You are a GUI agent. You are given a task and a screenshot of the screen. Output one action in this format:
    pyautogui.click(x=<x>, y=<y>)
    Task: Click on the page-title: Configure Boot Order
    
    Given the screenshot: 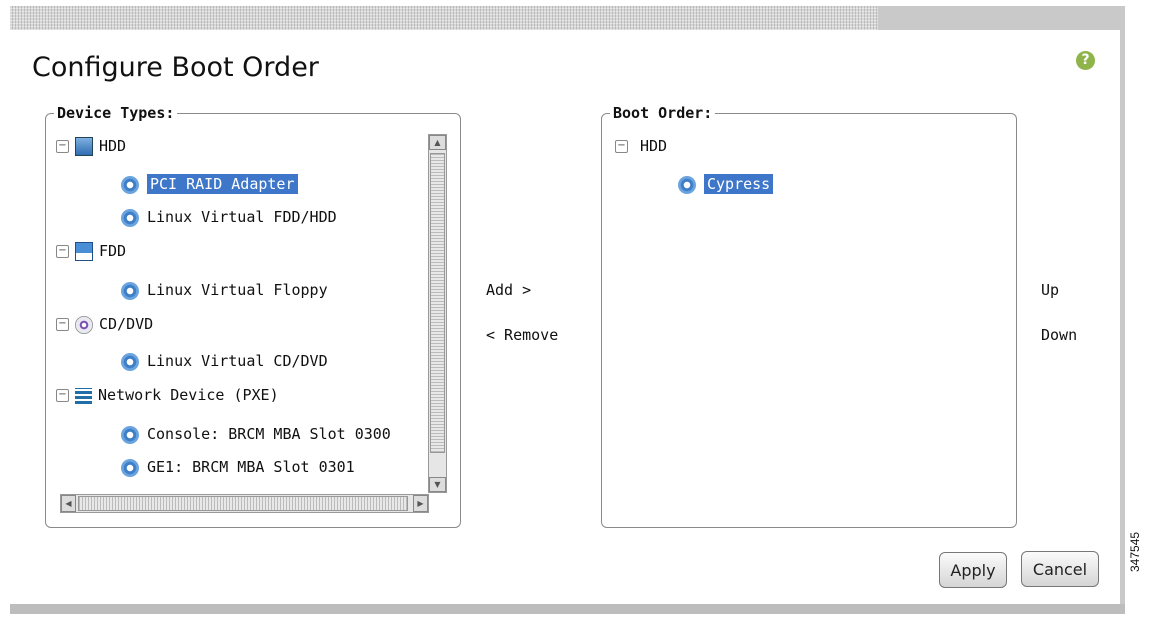 What is the action you would take?
    pyautogui.click(x=175, y=67)
    